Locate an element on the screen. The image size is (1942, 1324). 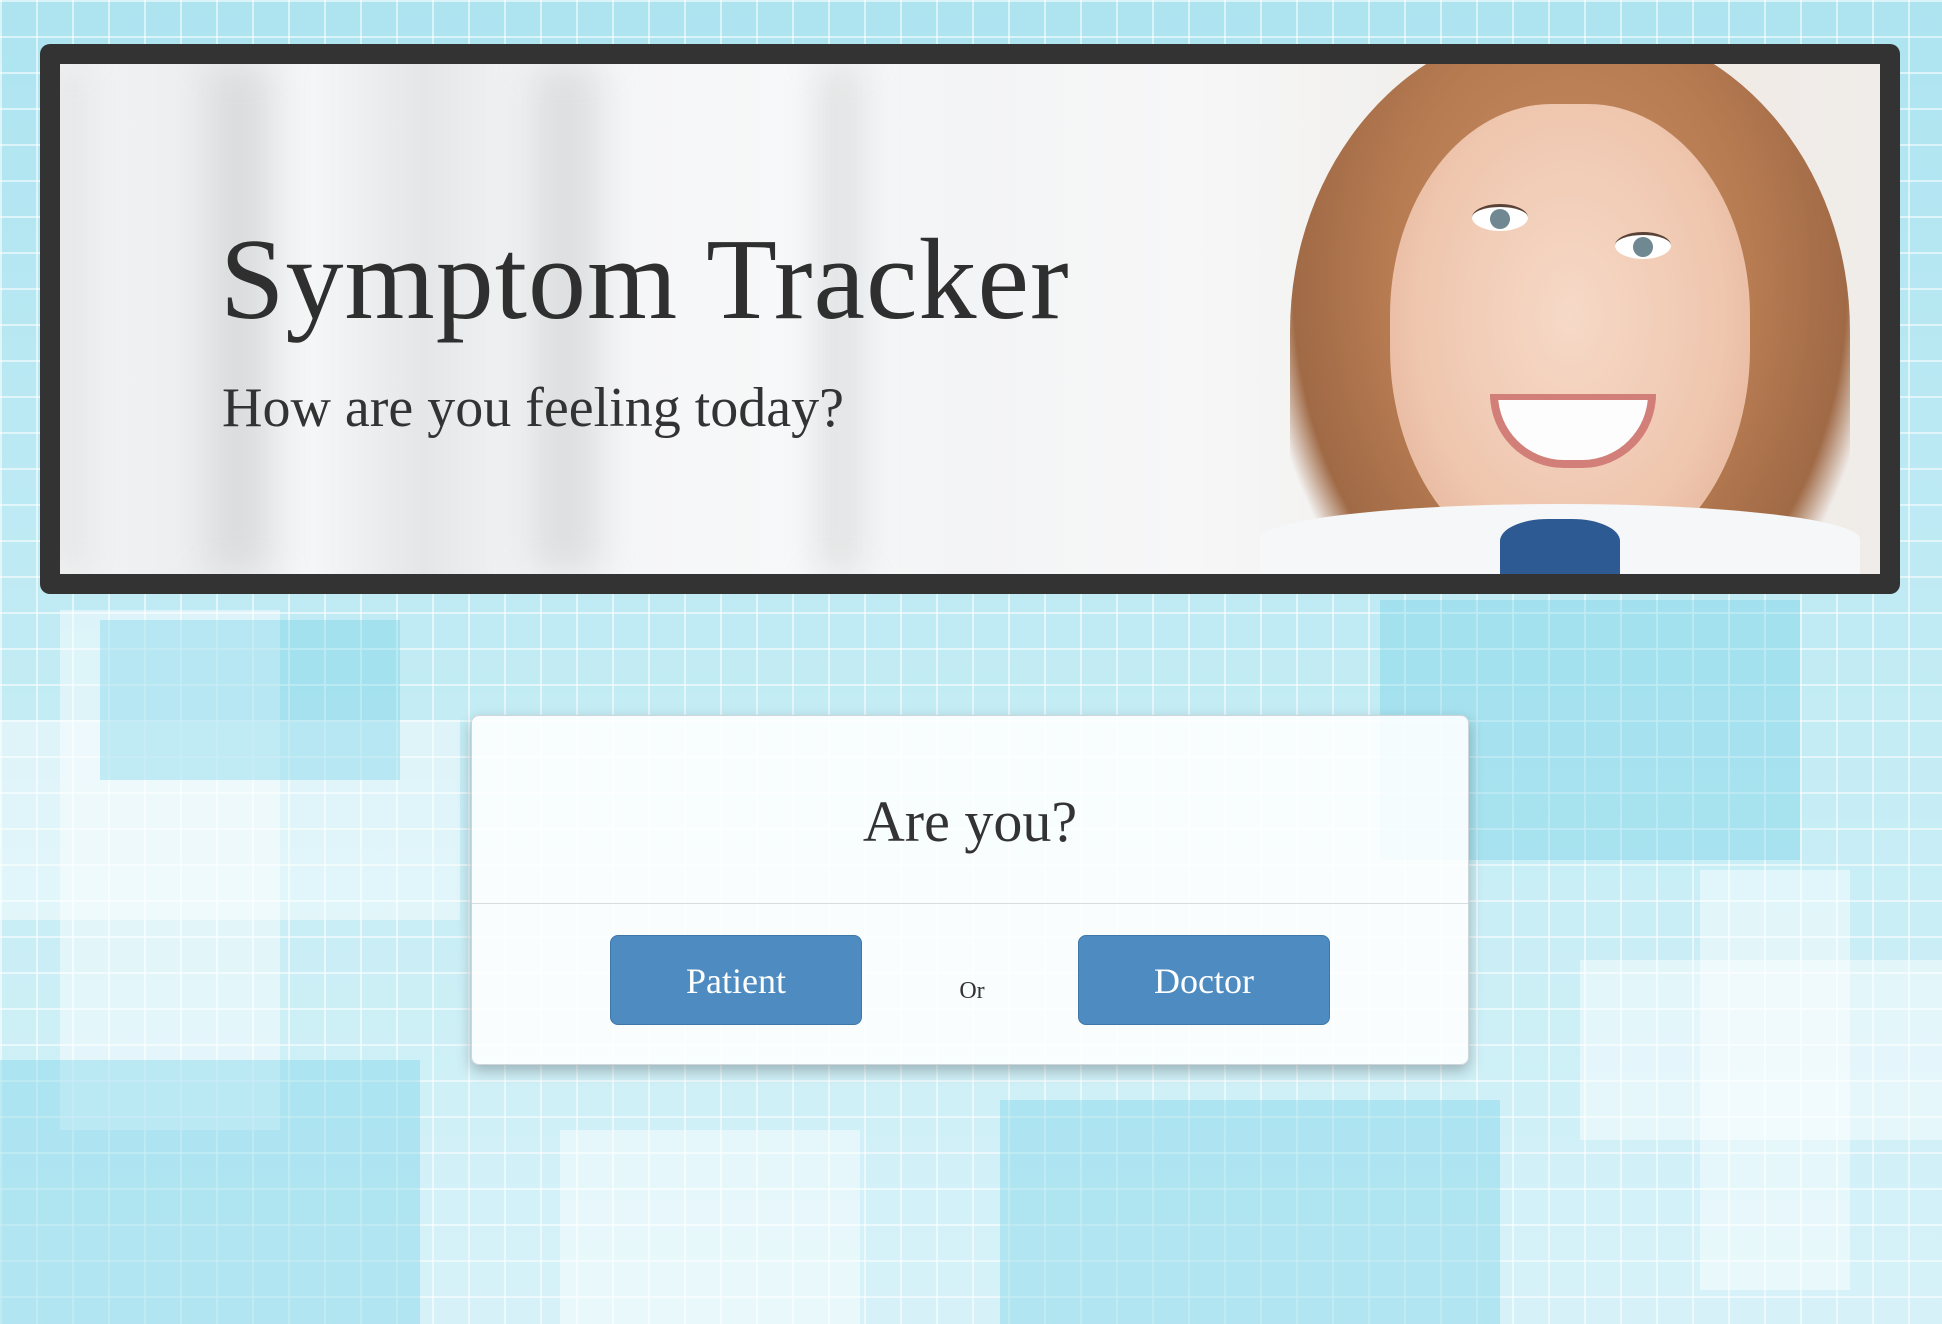
blurred-window-frame is located at coordinates (70, 319).